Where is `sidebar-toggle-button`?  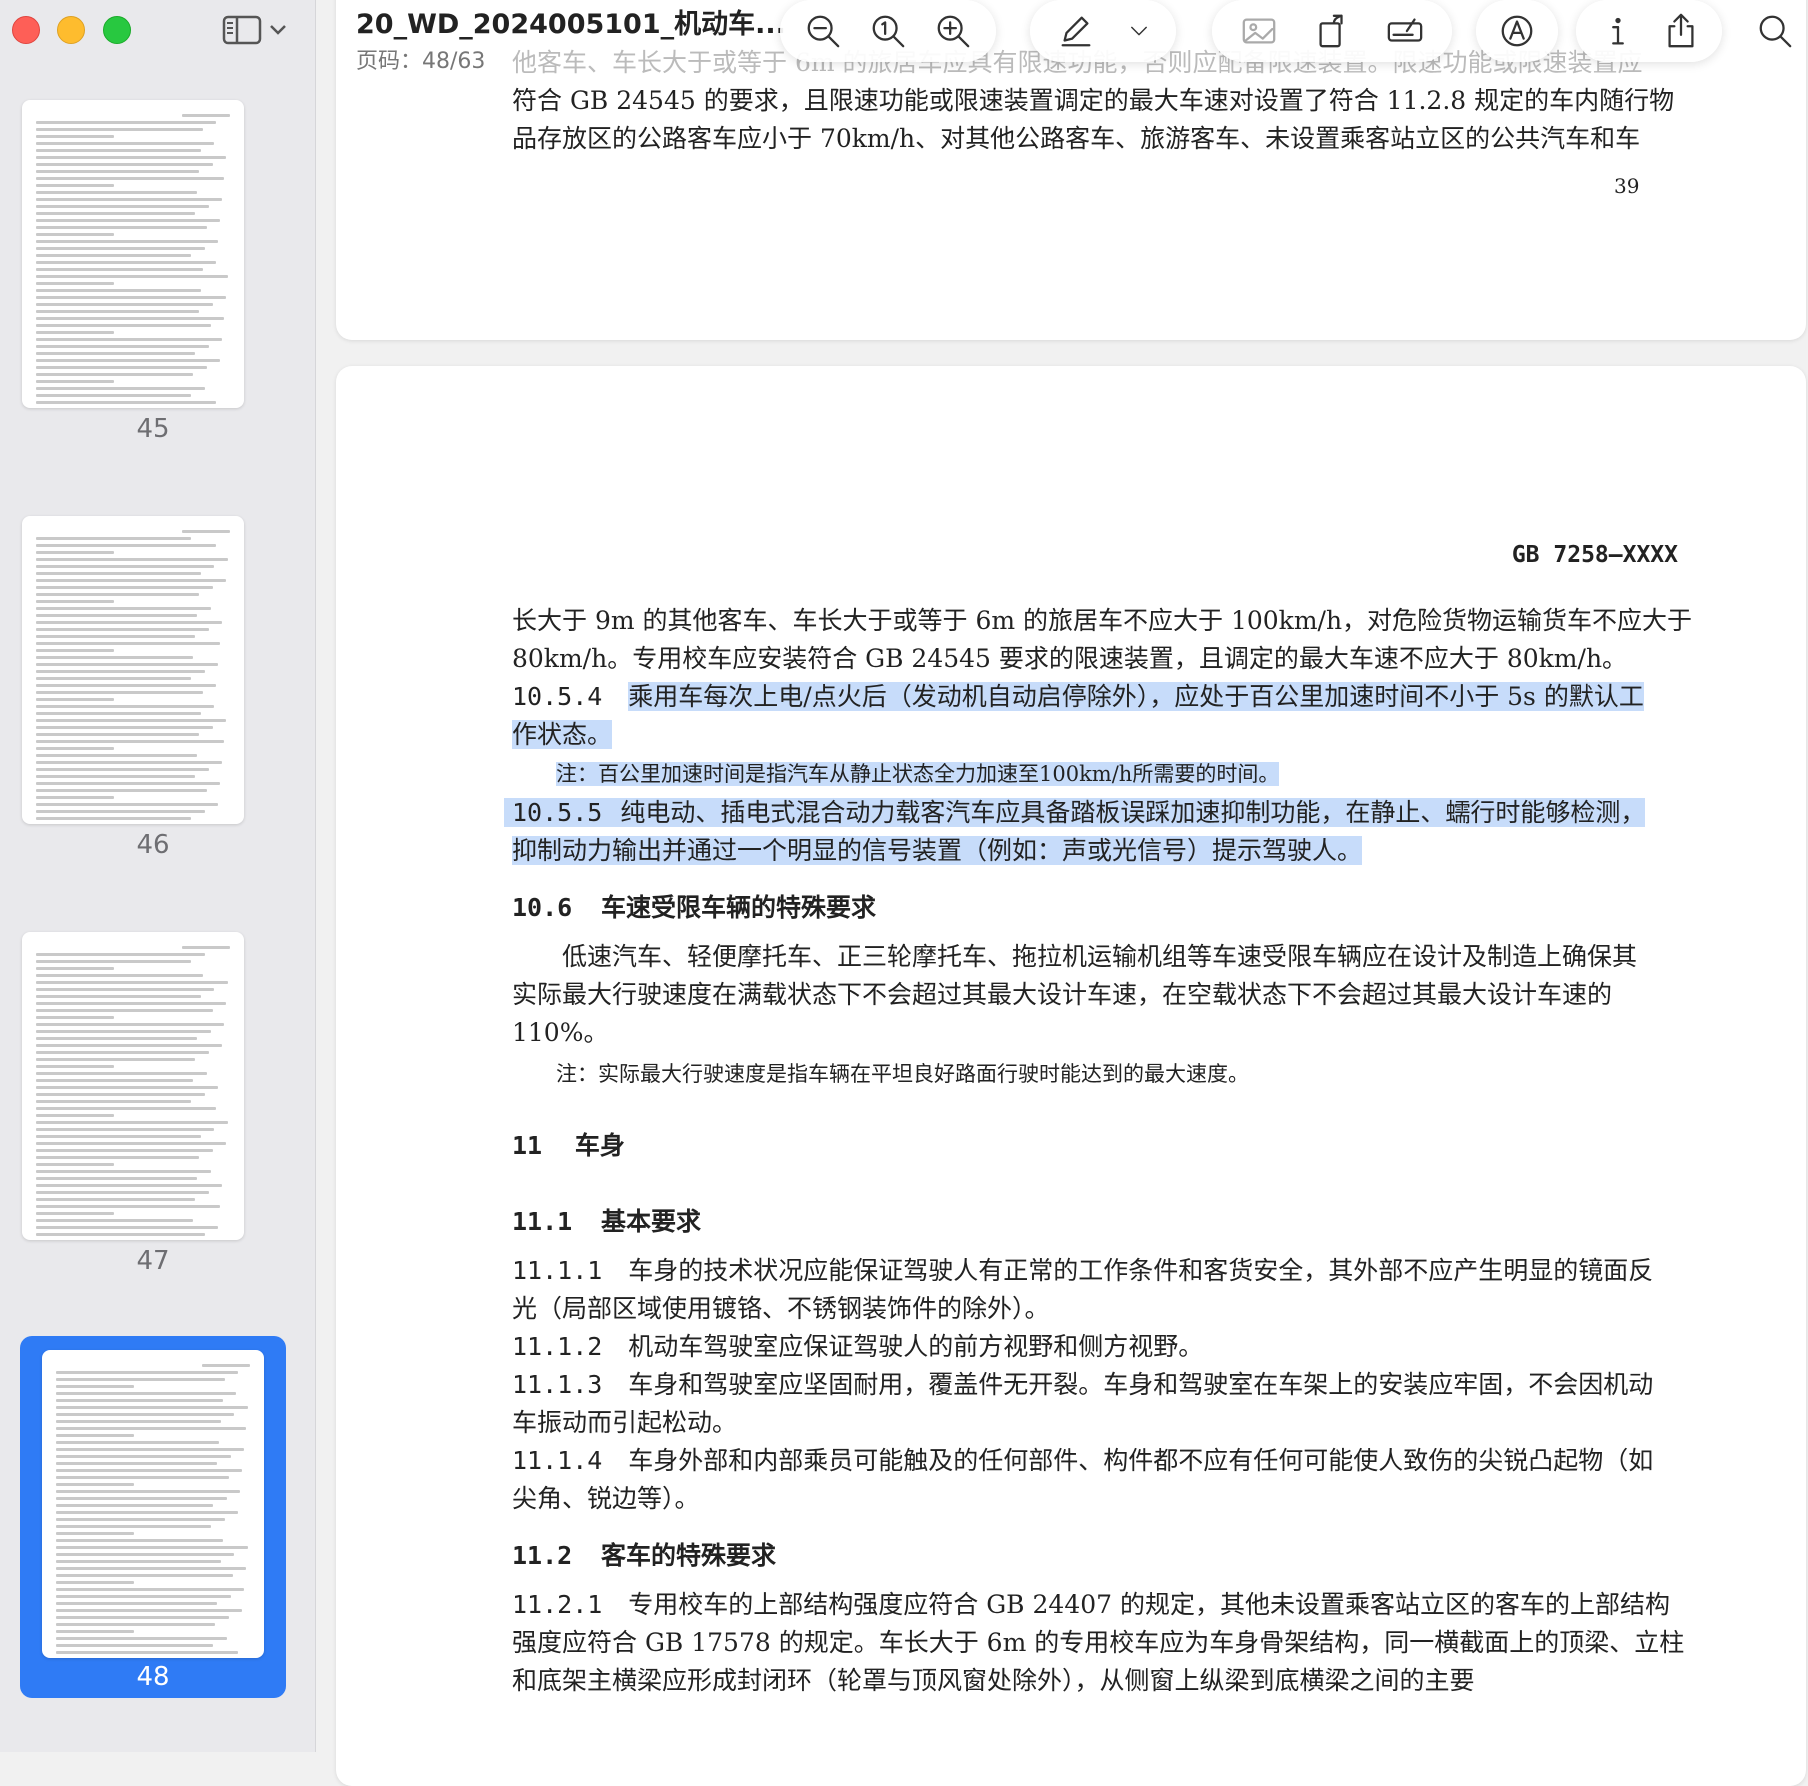 sidebar-toggle-button is located at coordinates (258, 30).